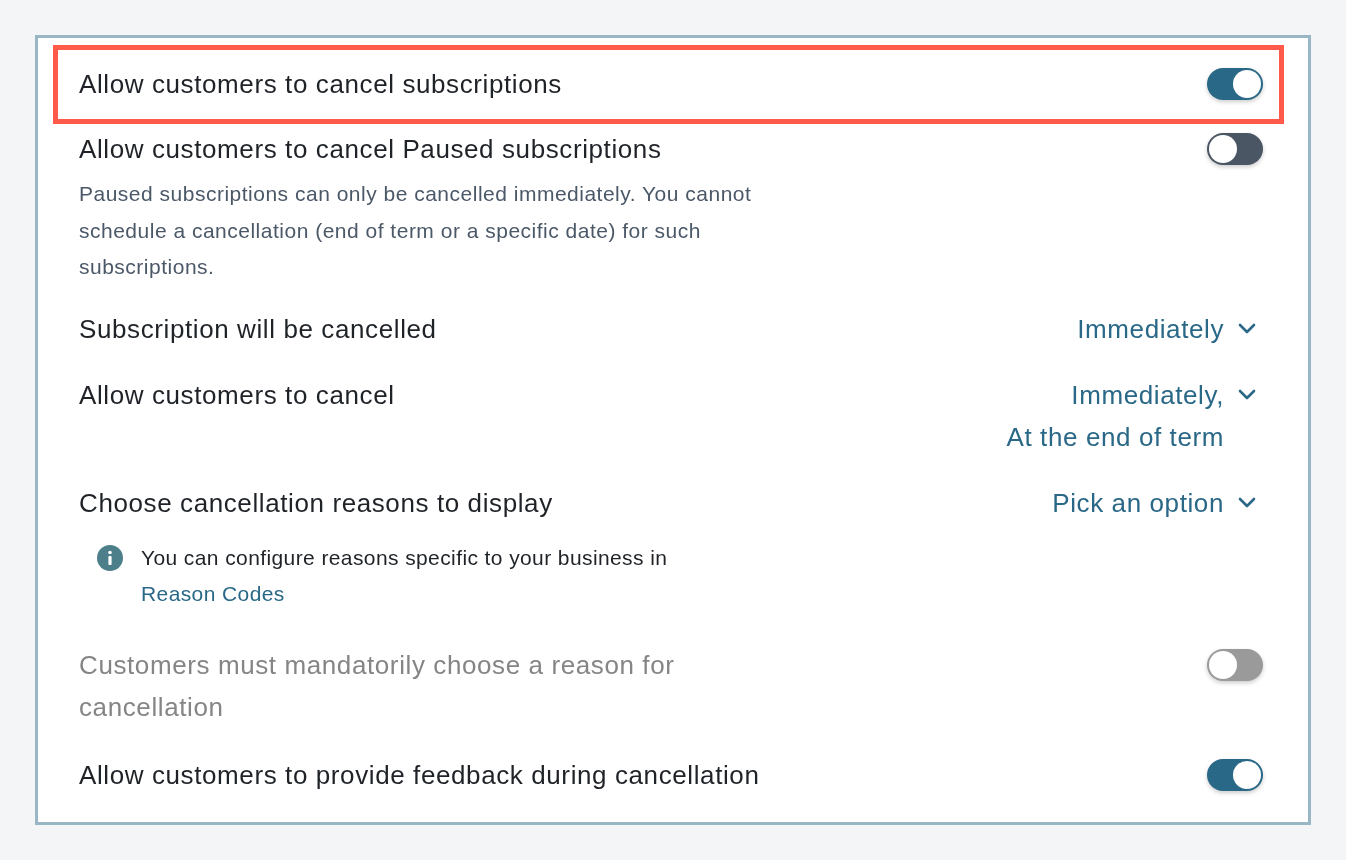 The image size is (1346, 860). What do you see at coordinates (404, 557) in the screenshot?
I see `info-text: You can configure reasons specific to your business in` at bounding box center [404, 557].